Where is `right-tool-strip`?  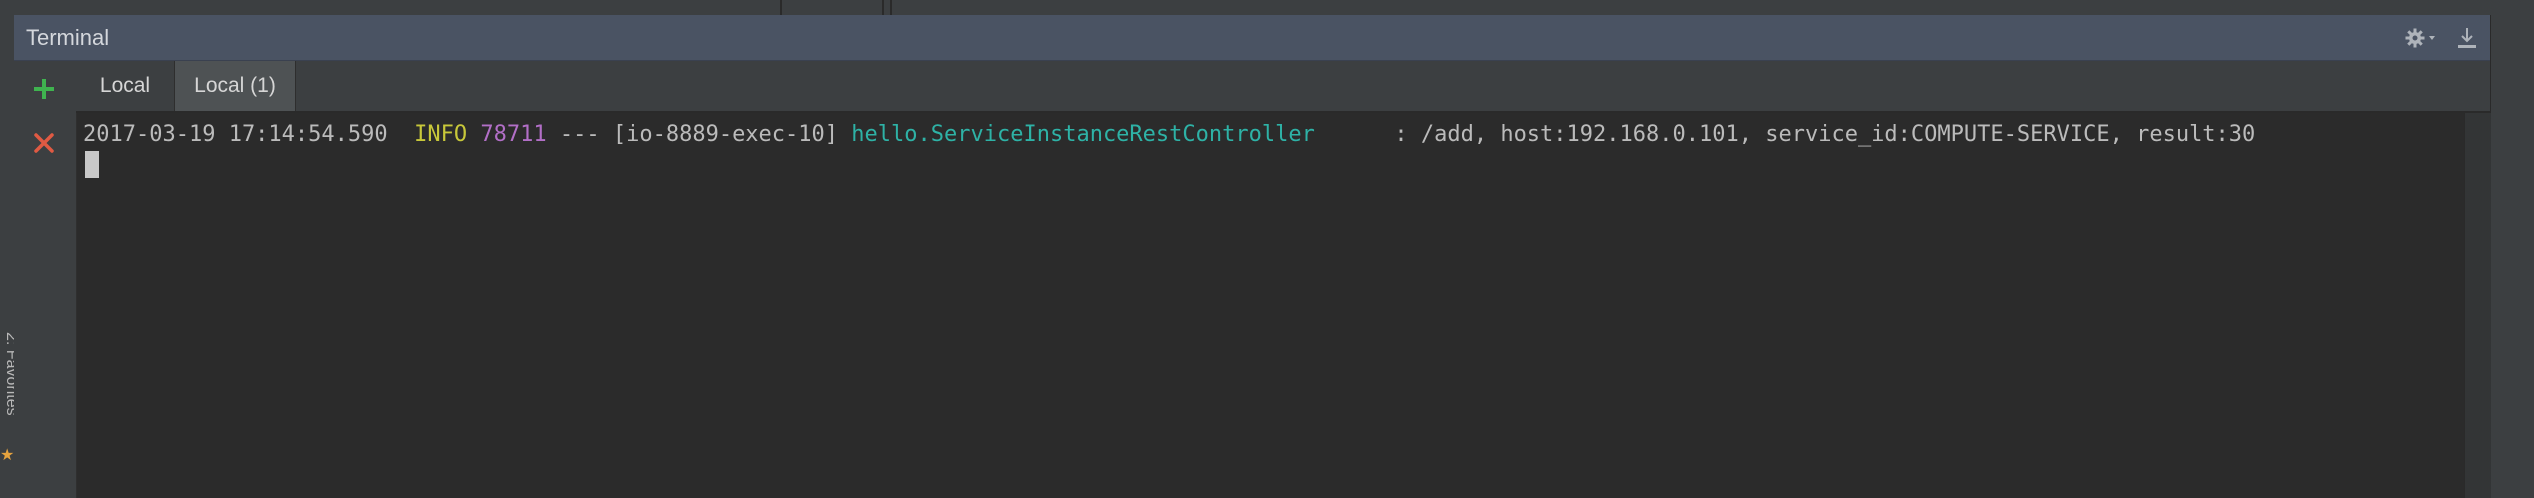
right-tool-strip is located at coordinates (2512, 256).